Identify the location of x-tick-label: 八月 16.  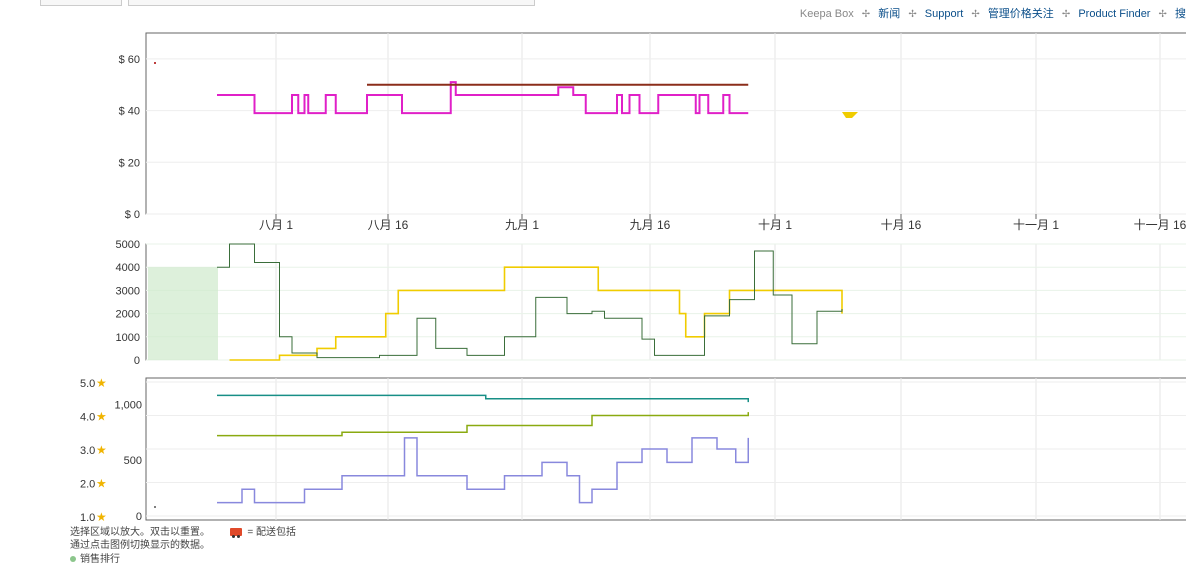
(388, 225).